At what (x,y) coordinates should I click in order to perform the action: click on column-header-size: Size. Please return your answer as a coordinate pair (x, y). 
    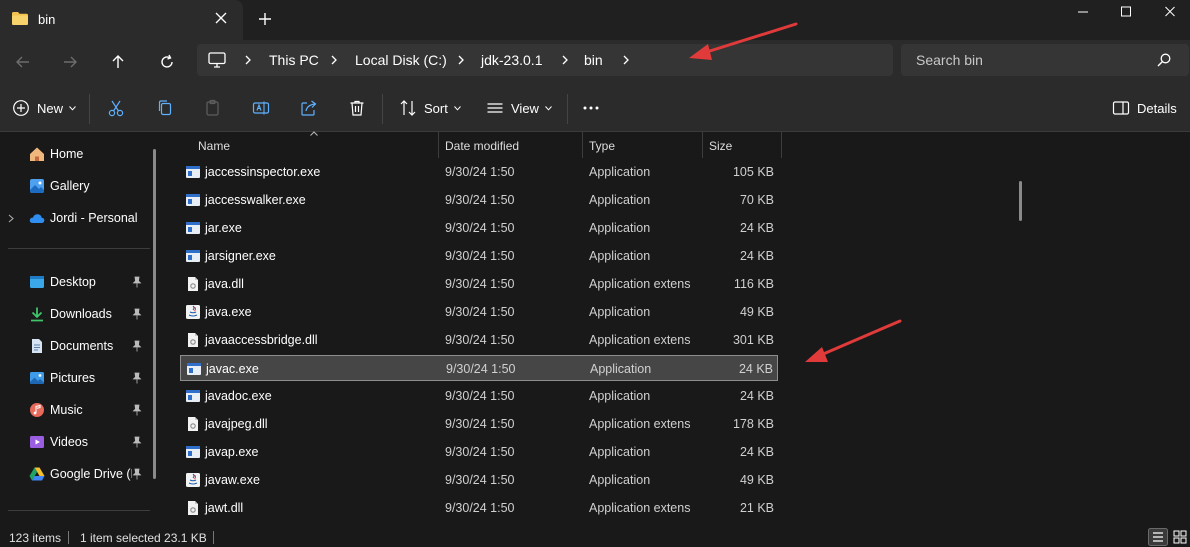
    Looking at the image, I should click on (742, 145).